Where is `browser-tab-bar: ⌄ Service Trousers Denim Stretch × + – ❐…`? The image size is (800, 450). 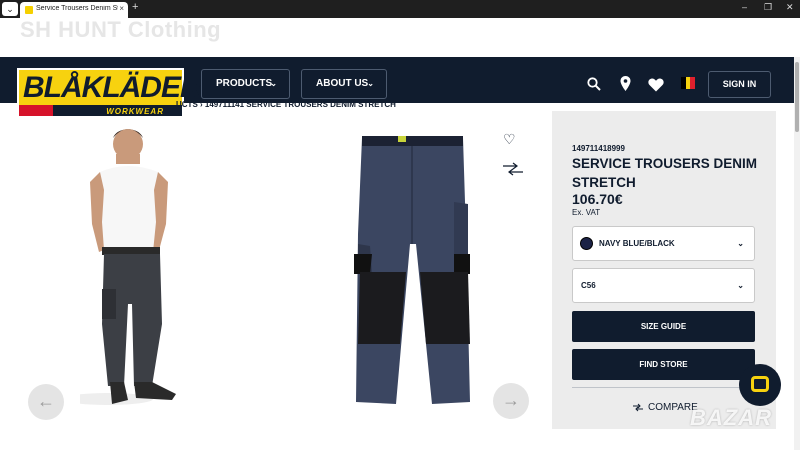 browser-tab-bar: ⌄ Service Trousers Denim Stretch × + – ❐… is located at coordinates (400, 9).